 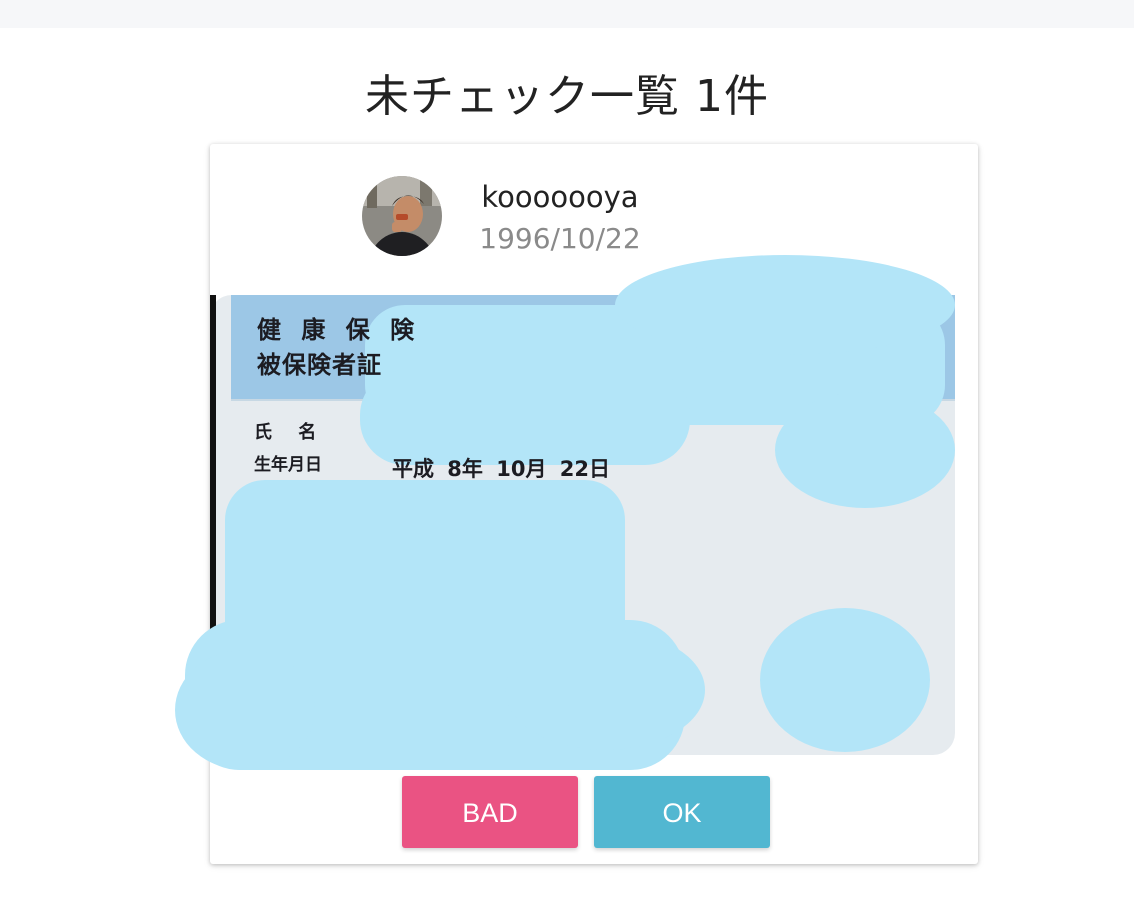 I want to click on id-card-title-line1: 健 康 保 険, so click(x=339, y=330).